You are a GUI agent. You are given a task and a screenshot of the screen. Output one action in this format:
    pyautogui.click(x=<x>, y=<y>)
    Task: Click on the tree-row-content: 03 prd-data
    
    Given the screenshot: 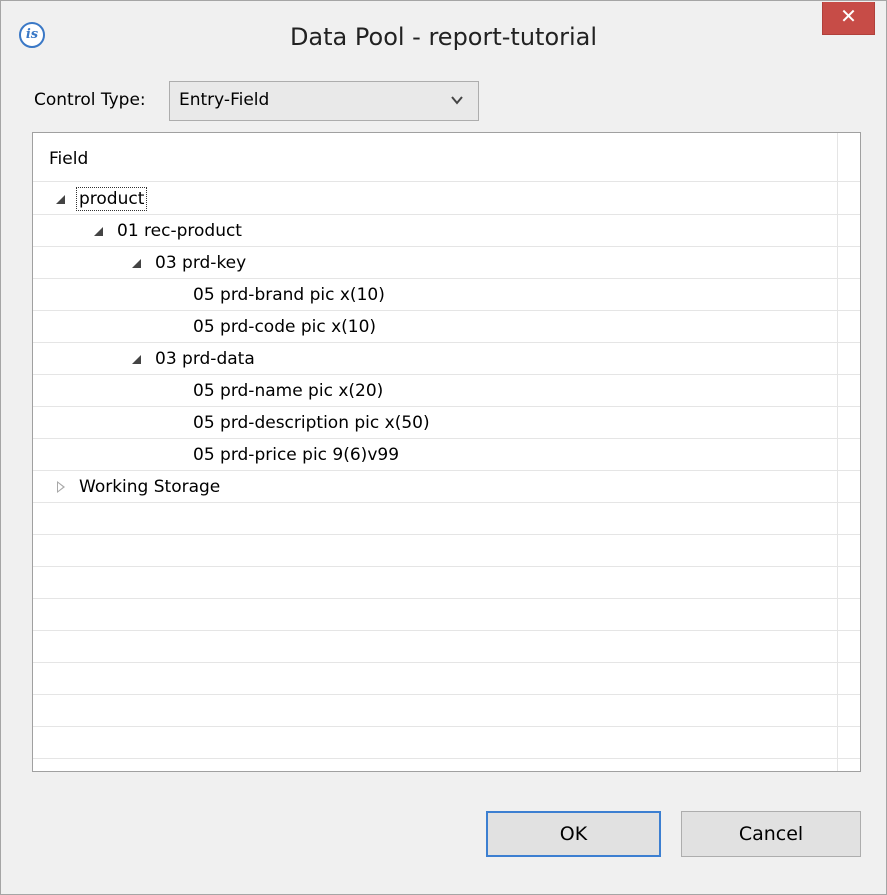 What is the action you would take?
    pyautogui.click(x=194, y=358)
    